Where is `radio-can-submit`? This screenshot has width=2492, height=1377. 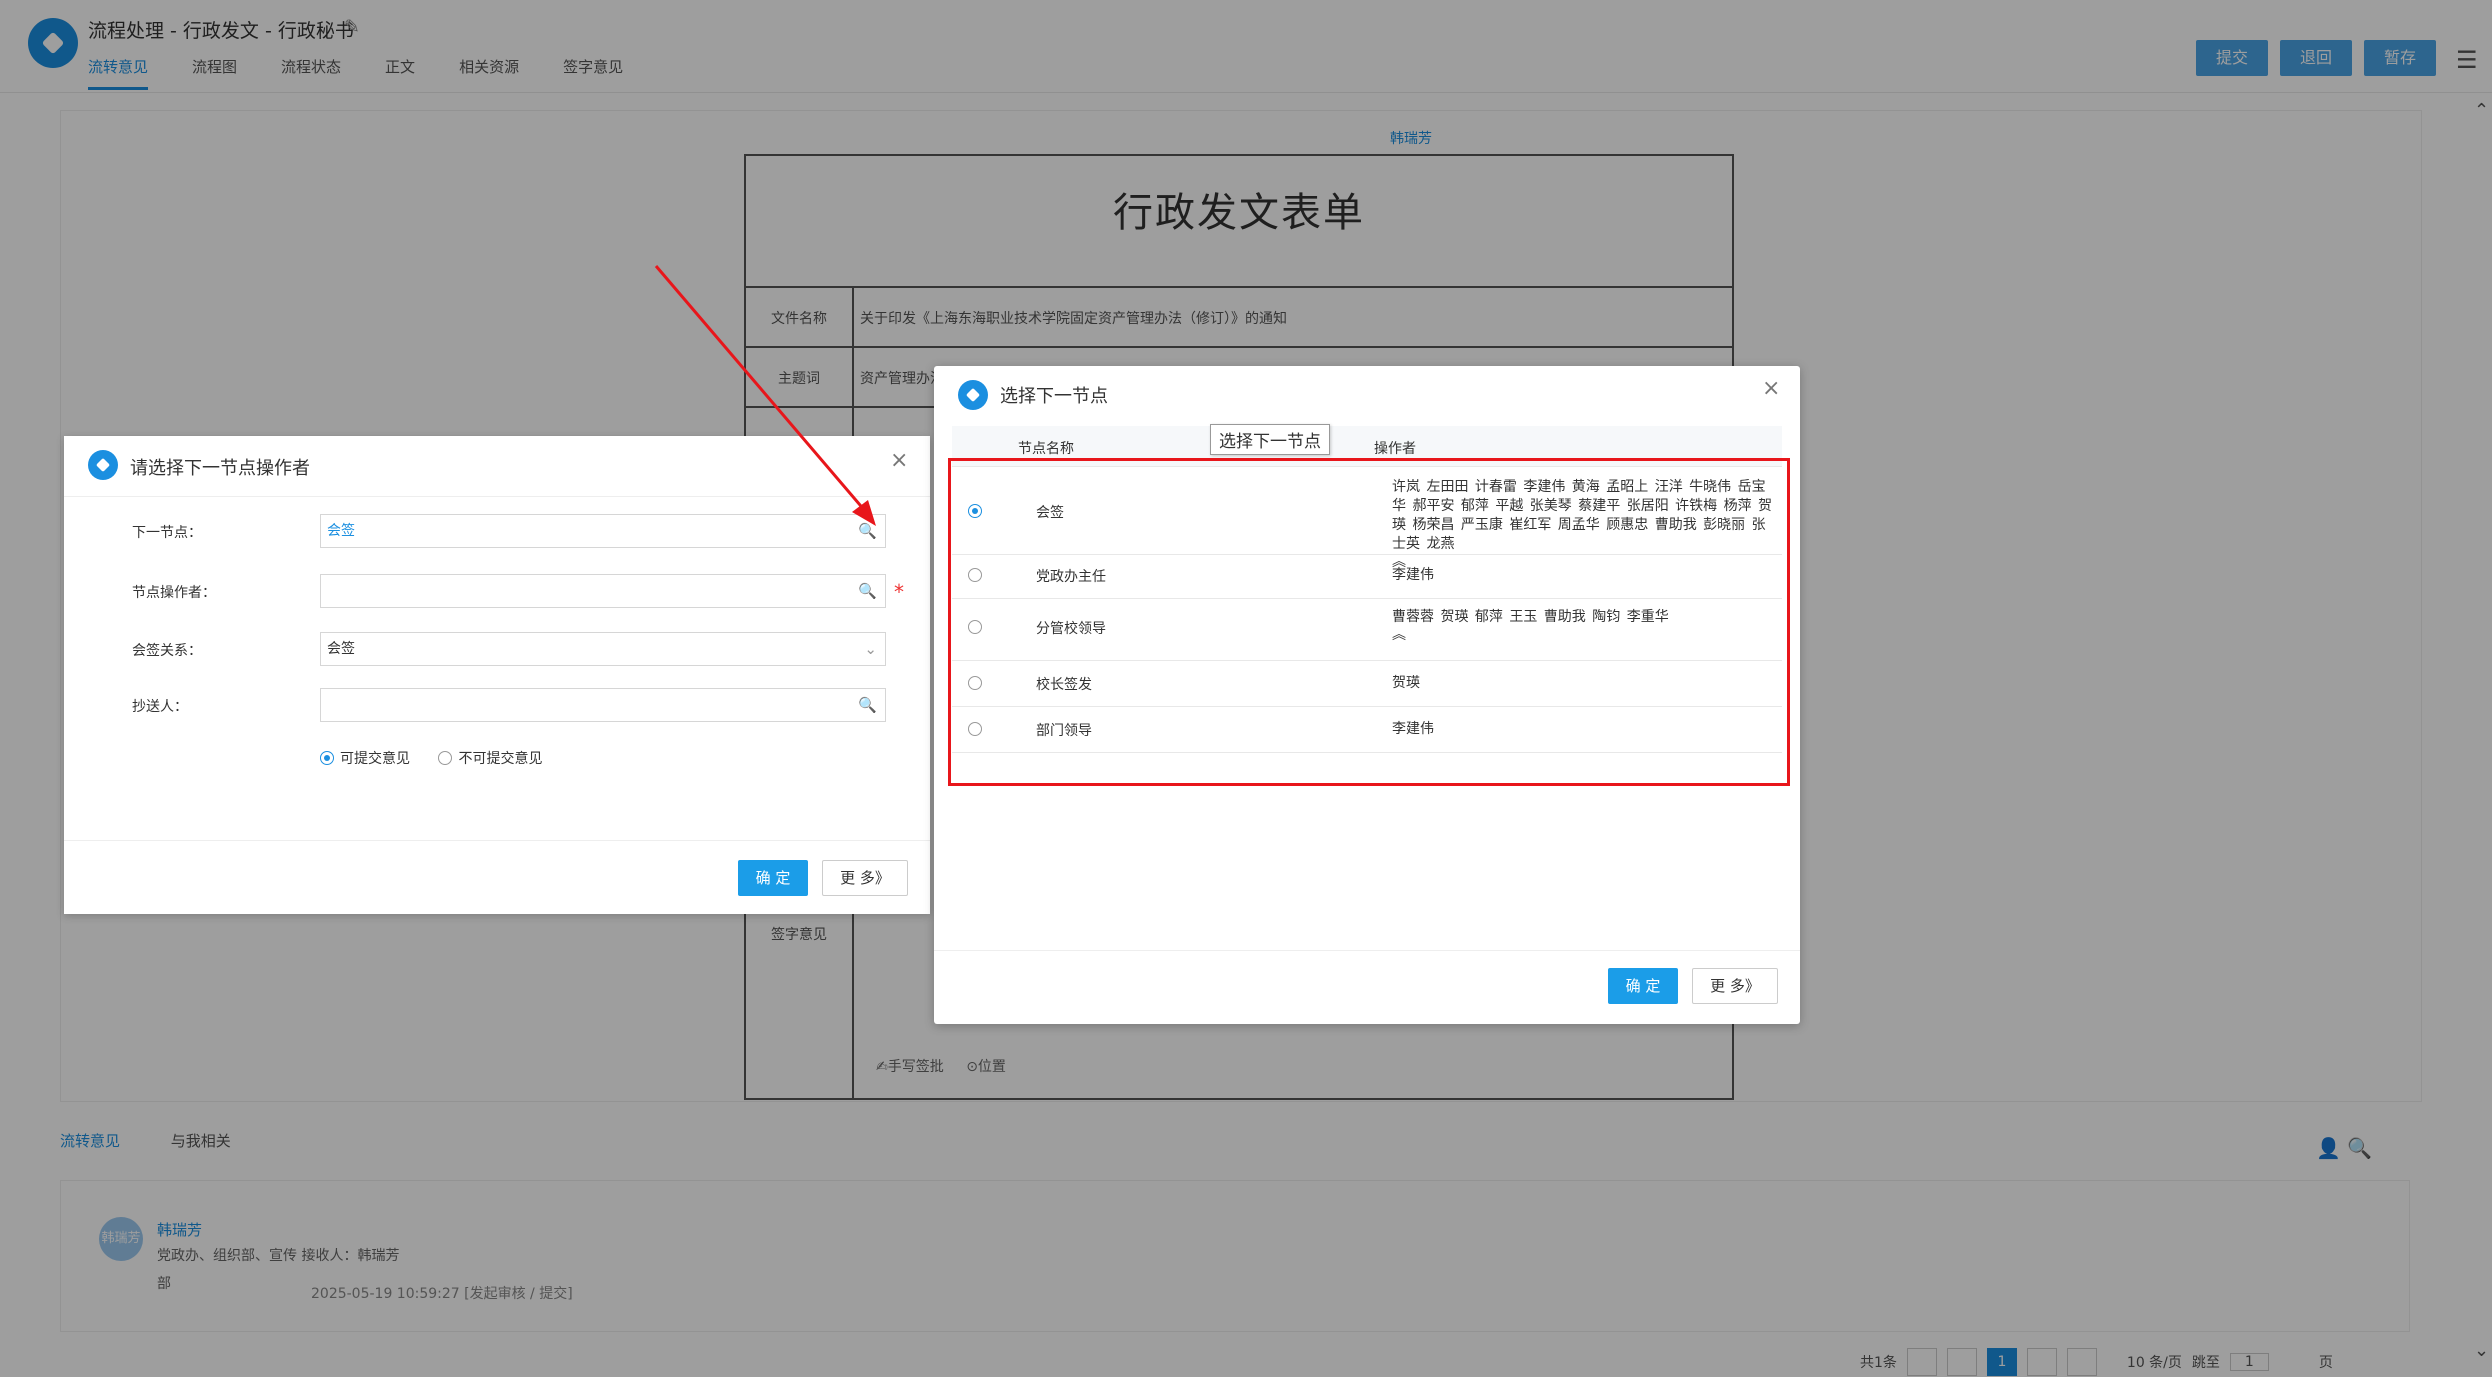
radio-can-submit is located at coordinates (327, 758).